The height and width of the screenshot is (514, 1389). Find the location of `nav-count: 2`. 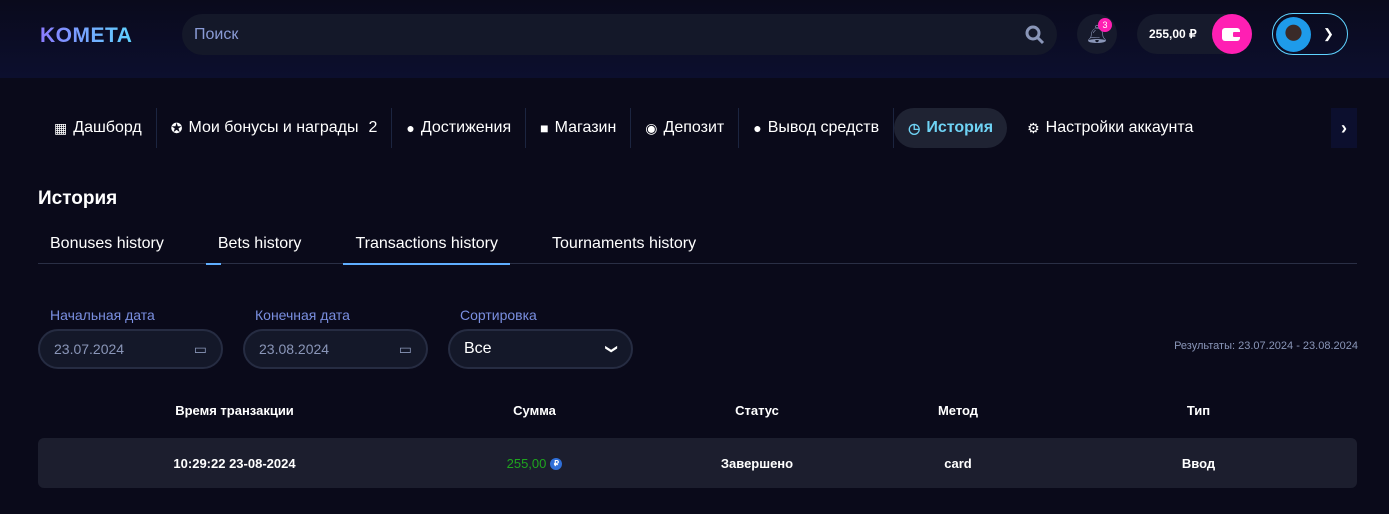

nav-count: 2 is located at coordinates (373, 127).